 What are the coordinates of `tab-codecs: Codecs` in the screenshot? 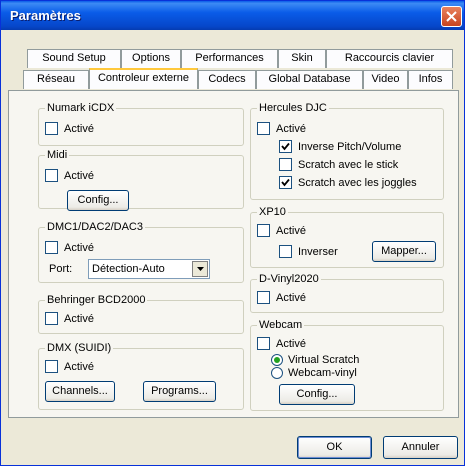 It's located at (227, 79).